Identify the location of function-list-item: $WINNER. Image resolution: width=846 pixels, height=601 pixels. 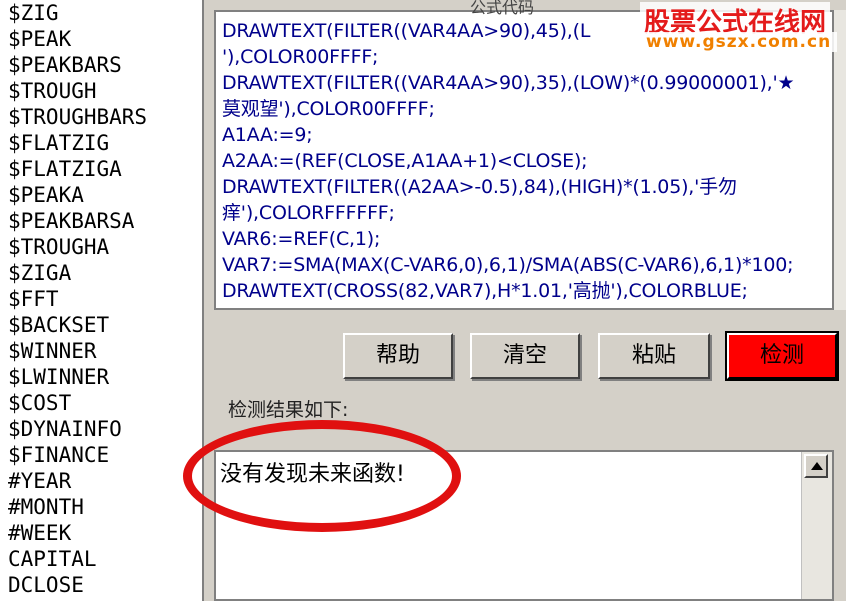
(101, 351).